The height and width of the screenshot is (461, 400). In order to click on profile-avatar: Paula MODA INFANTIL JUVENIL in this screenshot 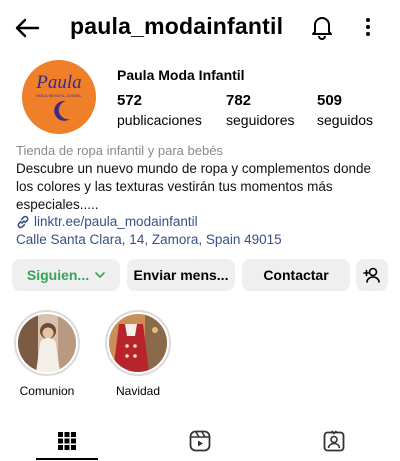, I will do `click(59, 97)`.